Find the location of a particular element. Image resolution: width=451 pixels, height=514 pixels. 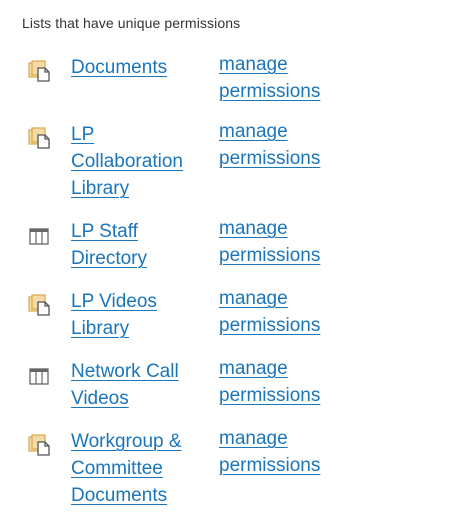

list-name-link: Documents is located at coordinates (138, 67).